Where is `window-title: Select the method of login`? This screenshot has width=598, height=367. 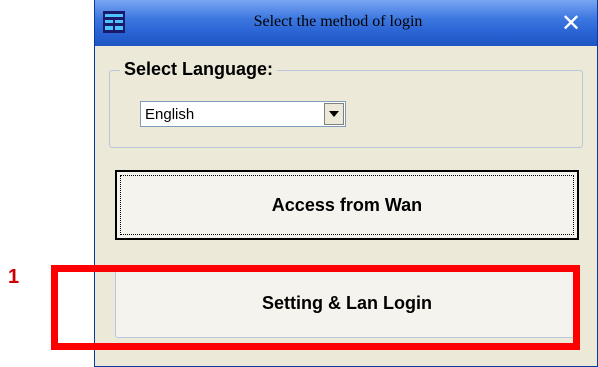 window-title: Select the method of login is located at coordinates (338, 21).